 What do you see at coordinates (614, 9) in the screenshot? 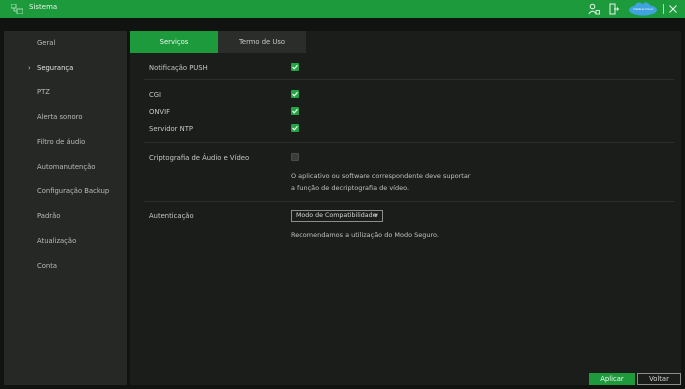
I see `logout-icon` at bounding box center [614, 9].